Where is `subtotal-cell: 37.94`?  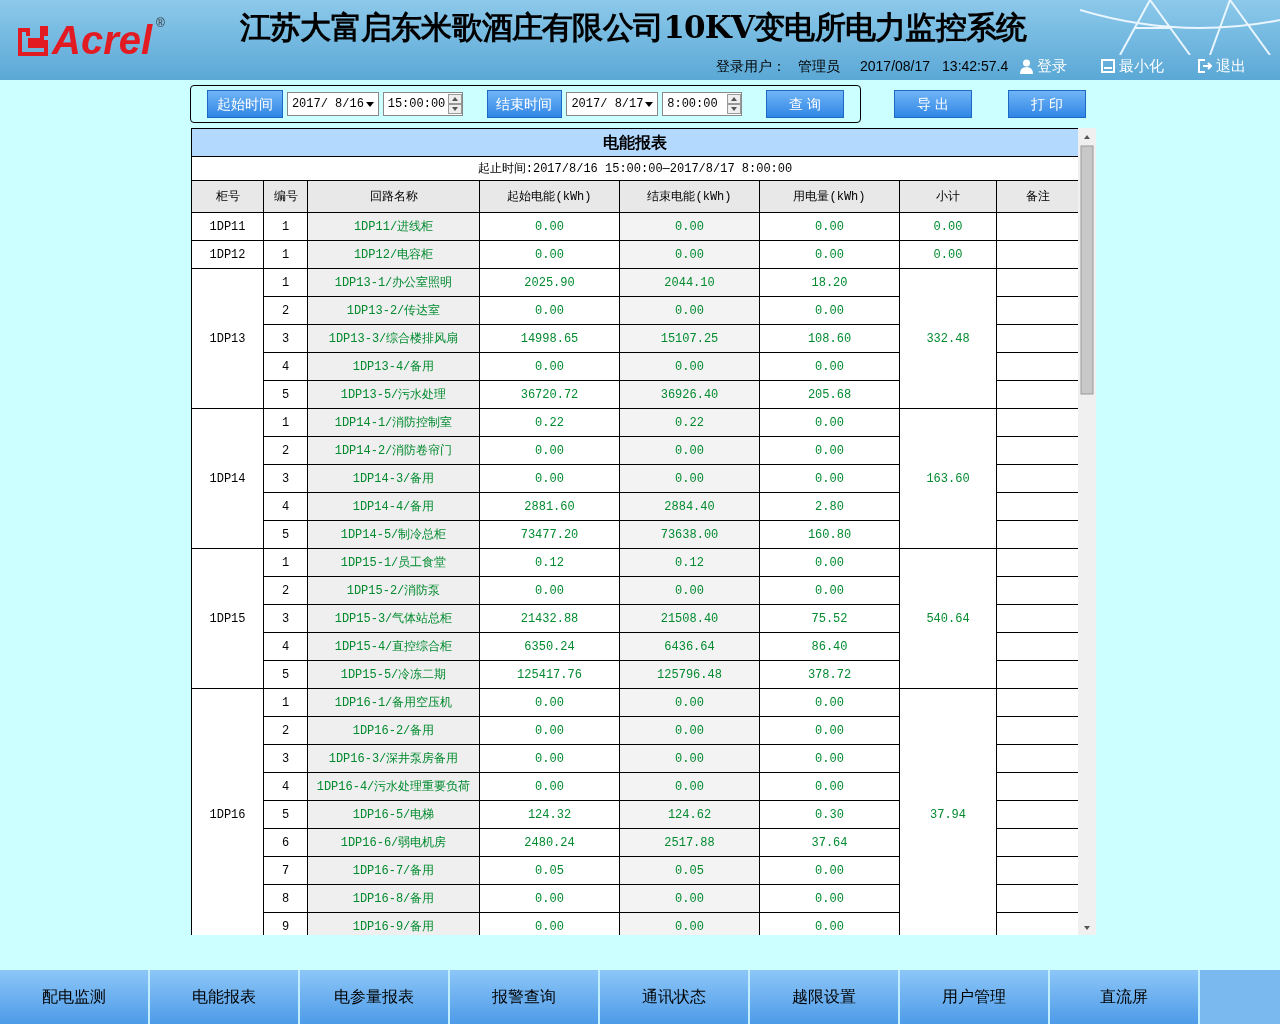 subtotal-cell: 37.94 is located at coordinates (948, 811).